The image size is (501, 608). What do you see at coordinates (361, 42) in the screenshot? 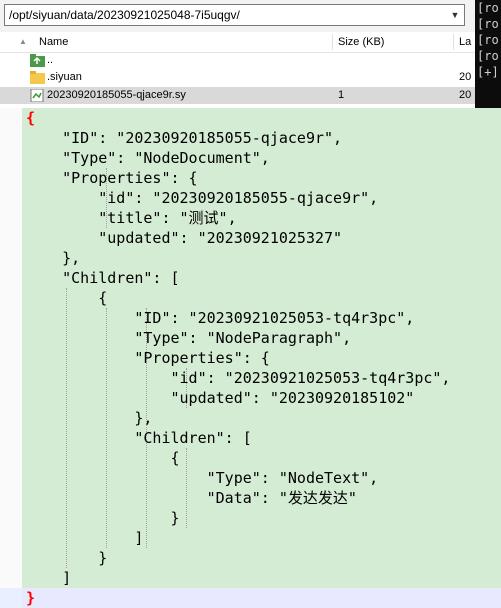
I see `column-header-size: Size (KB)` at bounding box center [361, 42].